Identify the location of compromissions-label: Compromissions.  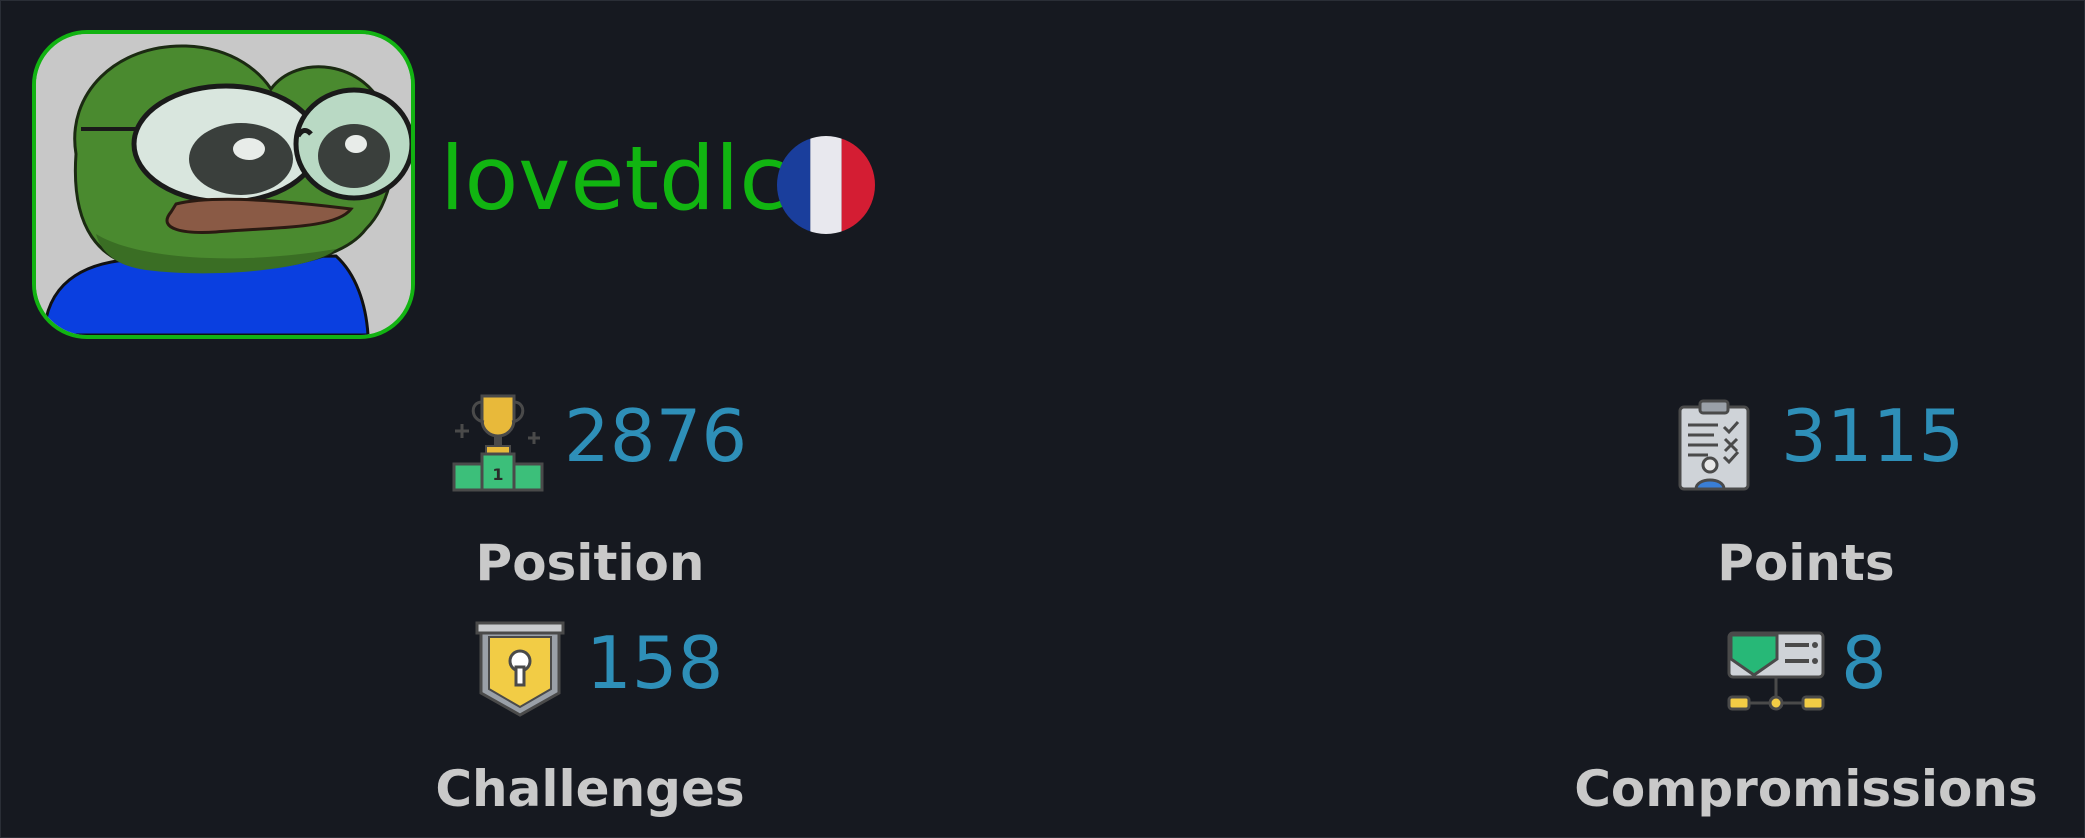
(1806, 789).